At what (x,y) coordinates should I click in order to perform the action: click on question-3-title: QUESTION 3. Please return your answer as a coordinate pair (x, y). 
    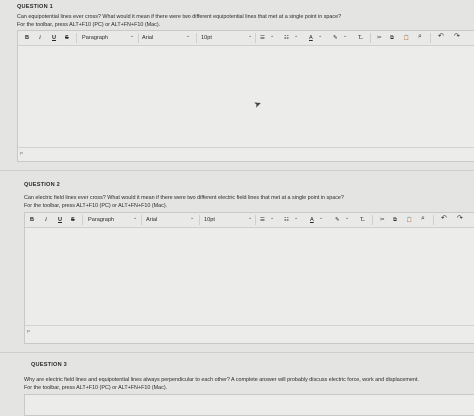
    Looking at the image, I should click on (49, 365).